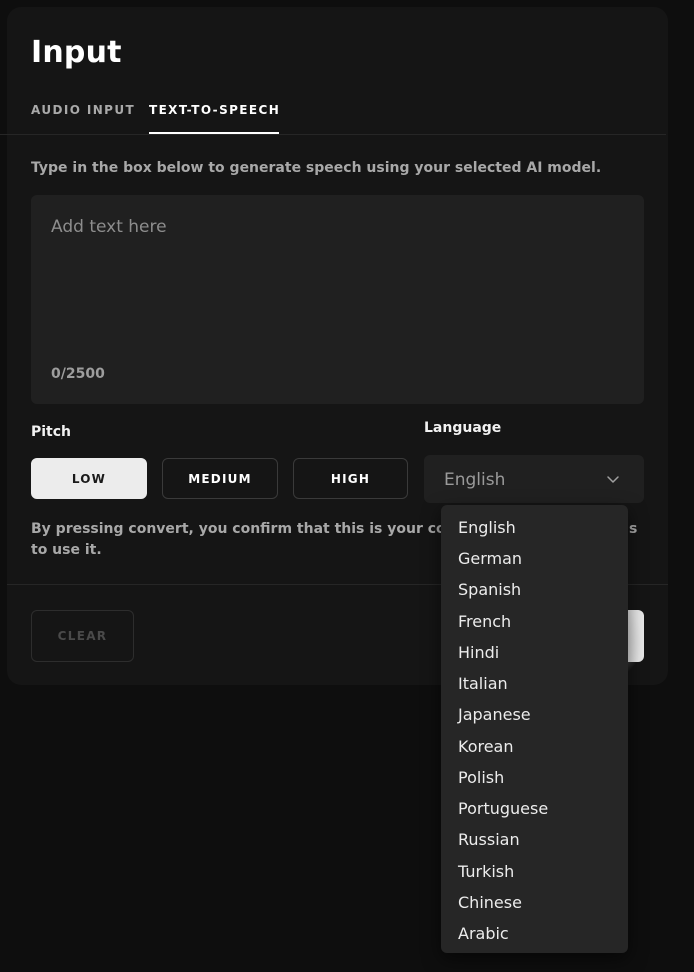 The image size is (694, 972). Describe the element at coordinates (76, 52) in the screenshot. I see `page-title: Input` at that location.